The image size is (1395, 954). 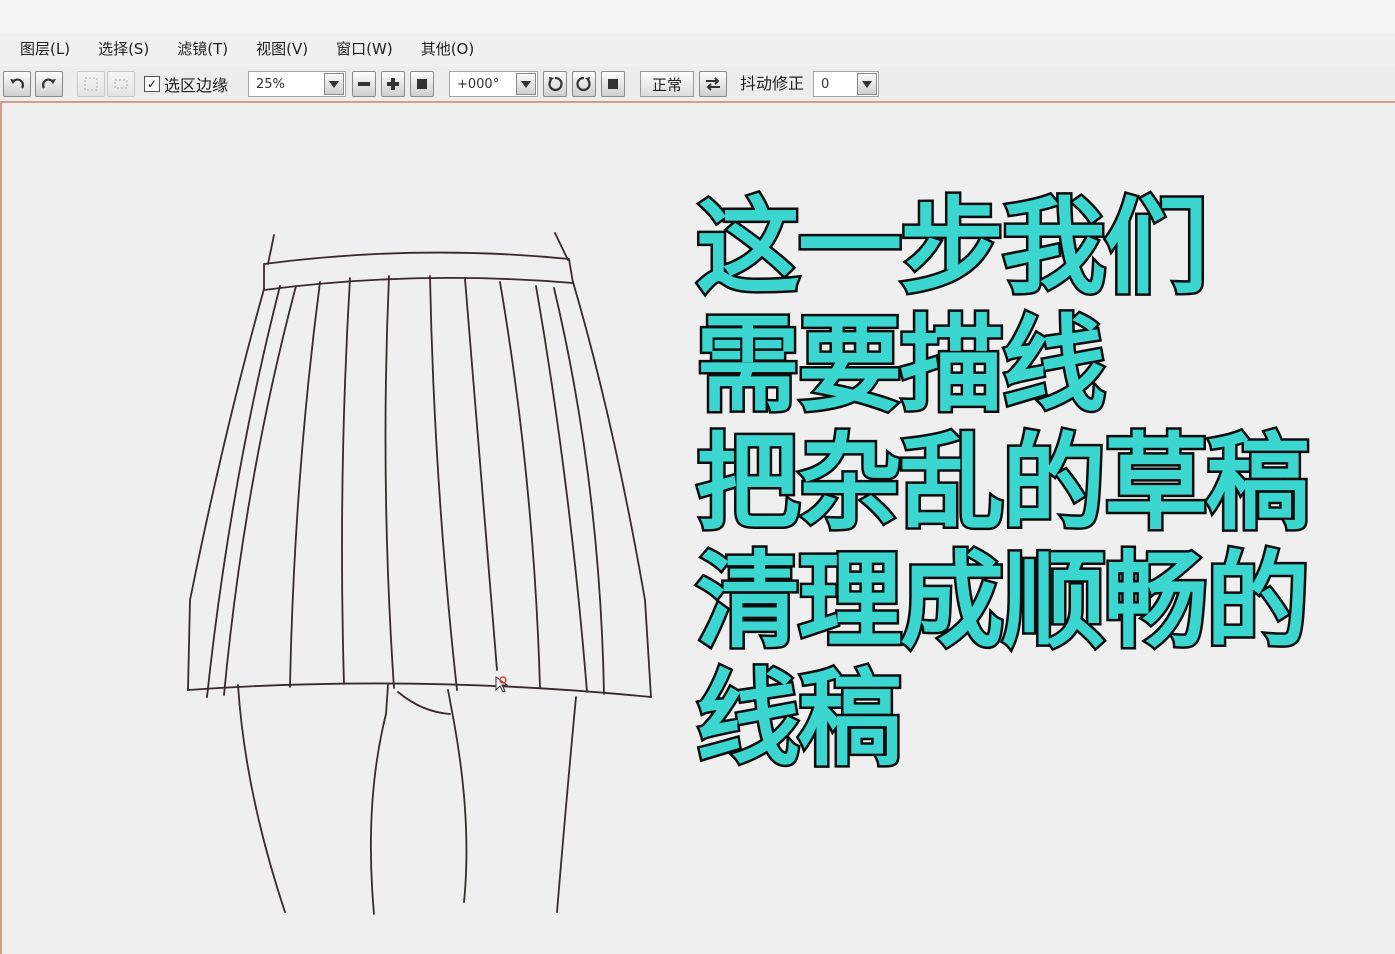 I want to click on caption-line: 把杂乱的草稿, so click(x=1002, y=483).